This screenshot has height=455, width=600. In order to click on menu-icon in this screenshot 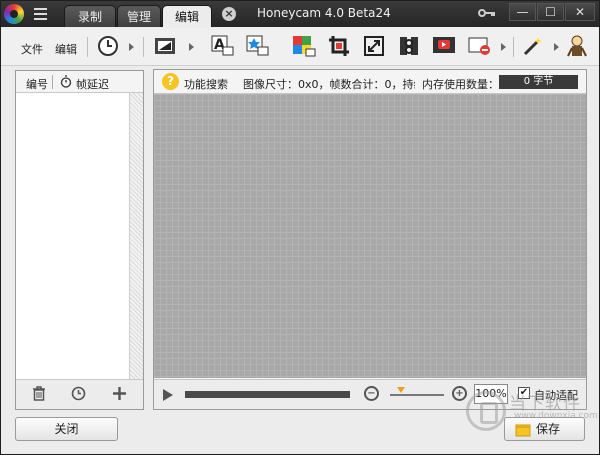, I will do `click(40, 14)`.